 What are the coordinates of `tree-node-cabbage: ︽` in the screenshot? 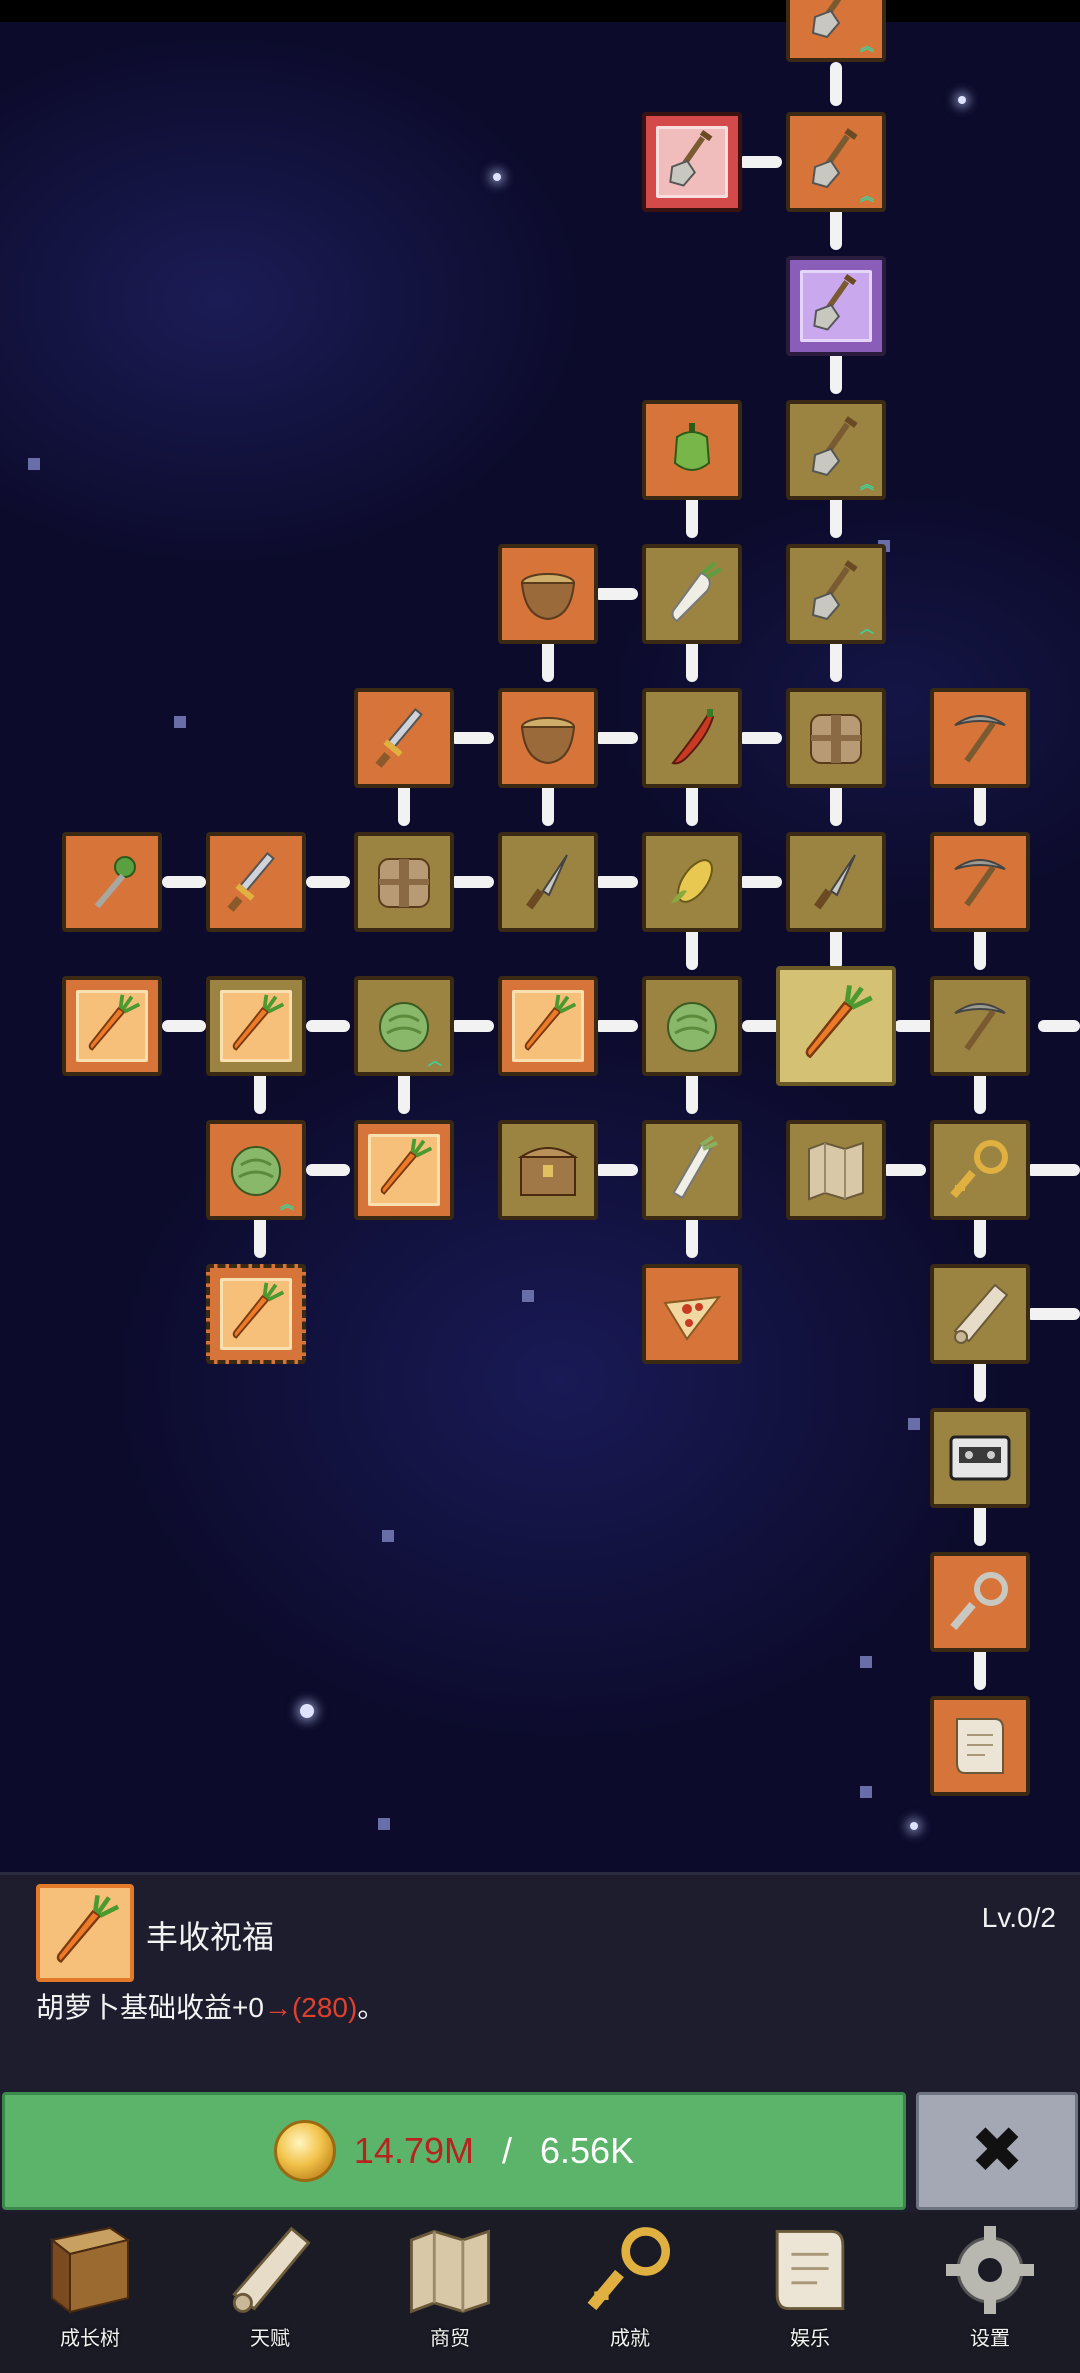 It's located at (256, 1170).